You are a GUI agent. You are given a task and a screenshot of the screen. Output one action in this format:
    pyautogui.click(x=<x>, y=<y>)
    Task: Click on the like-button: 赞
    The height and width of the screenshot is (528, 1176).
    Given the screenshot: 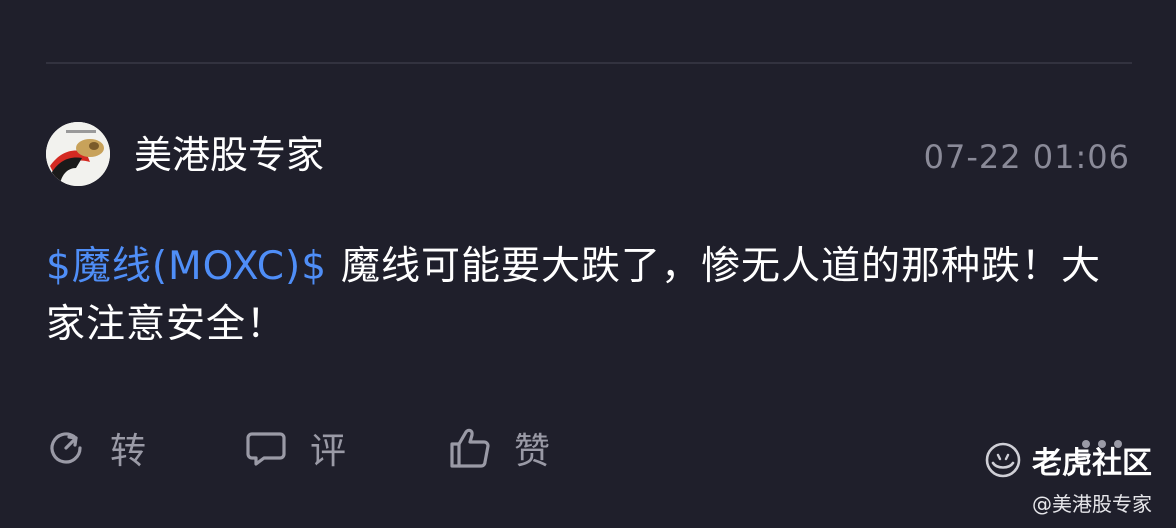 What is the action you would take?
    pyautogui.click(x=499, y=448)
    